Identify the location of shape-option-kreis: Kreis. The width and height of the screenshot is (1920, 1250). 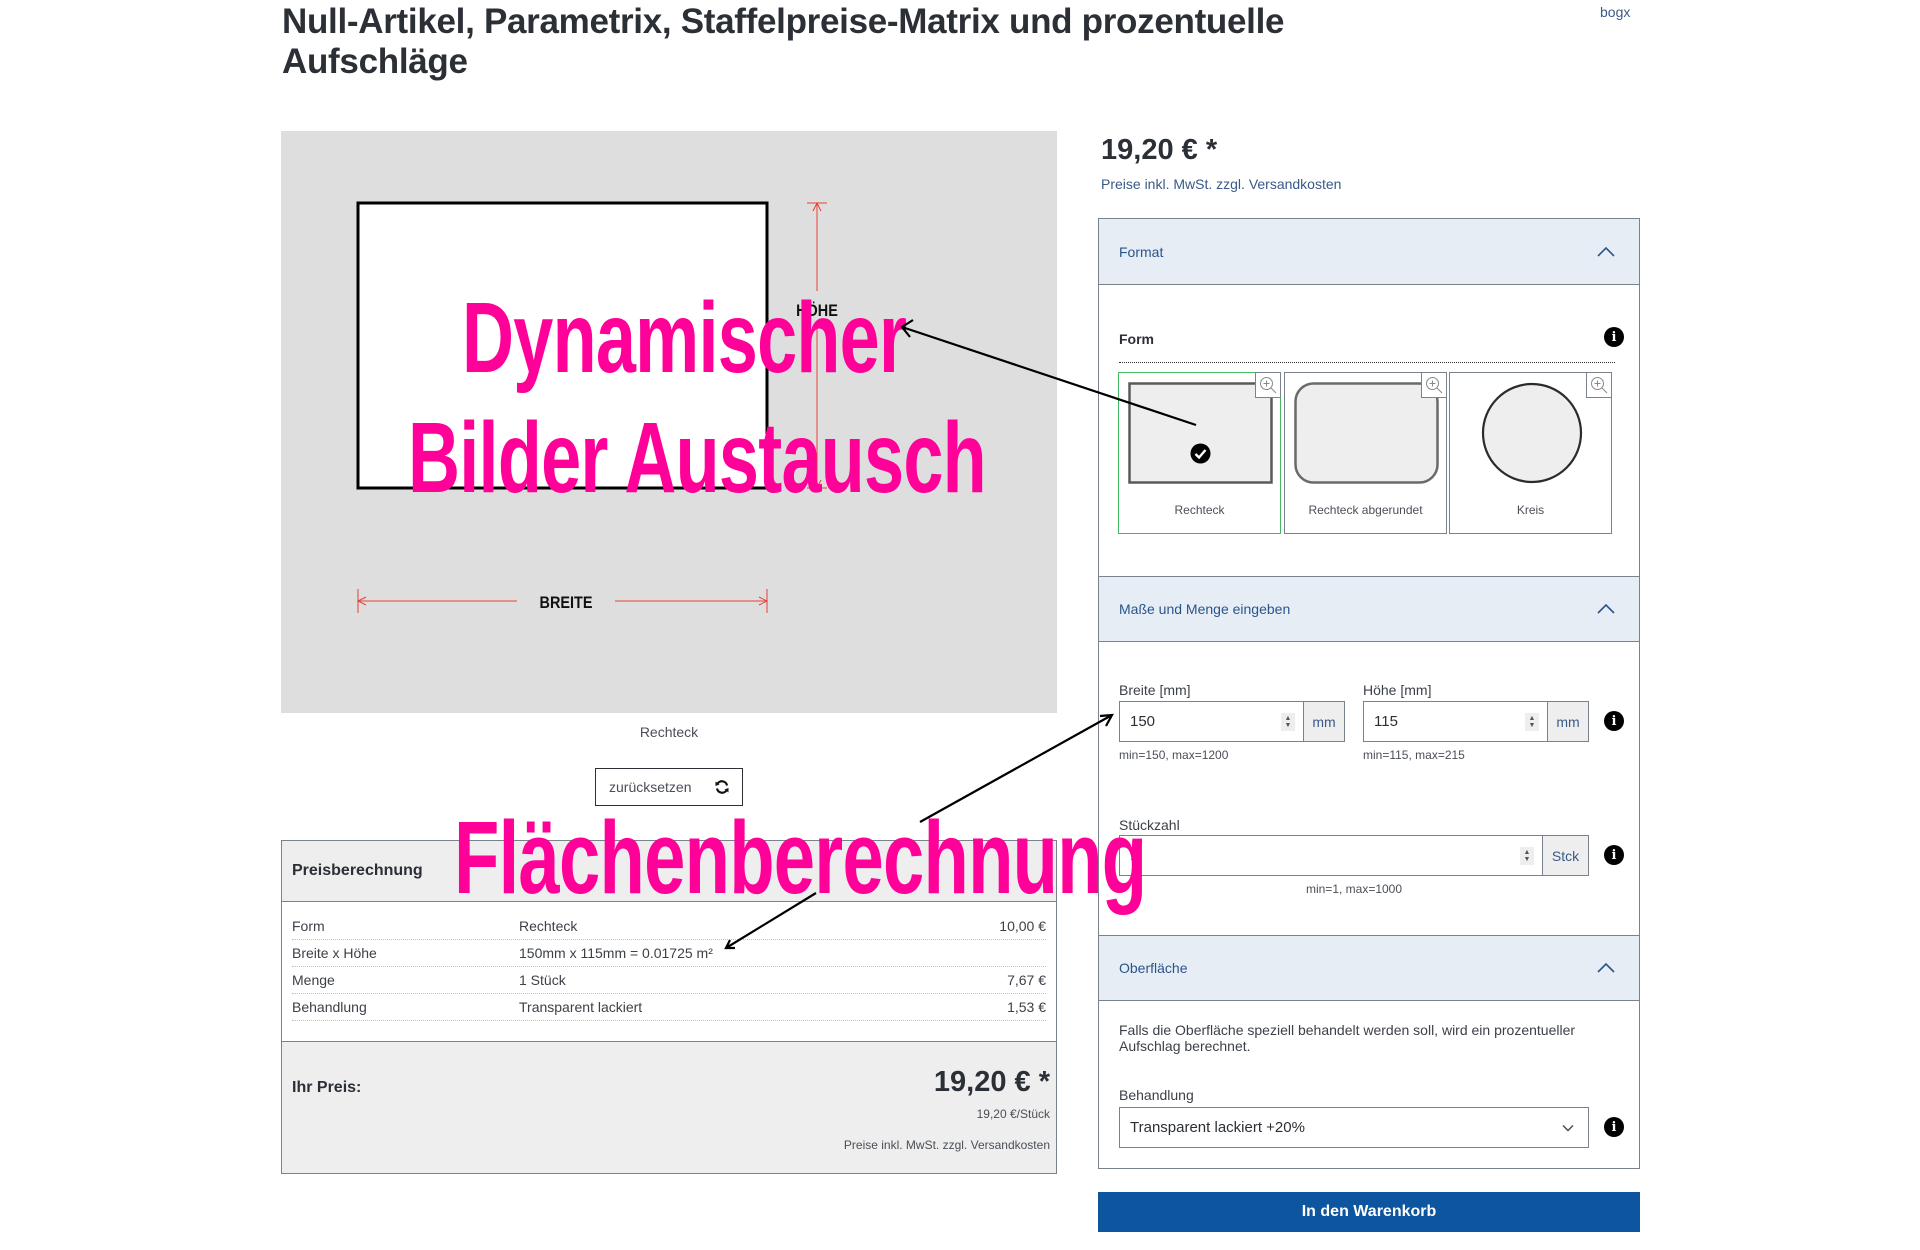
(1530, 453).